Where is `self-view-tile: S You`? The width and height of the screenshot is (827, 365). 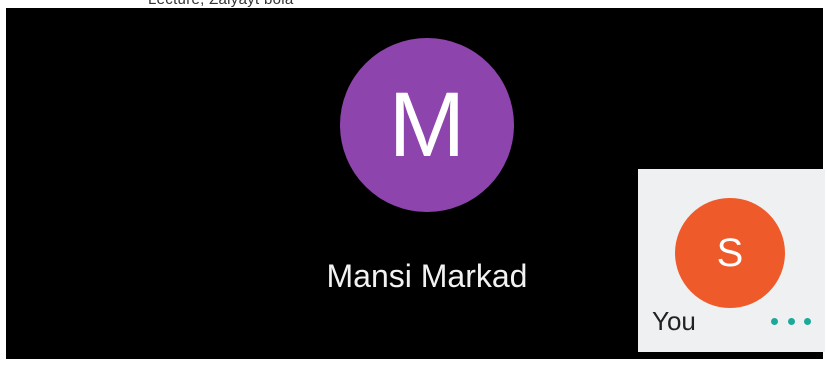 self-view-tile: S You is located at coordinates (731, 260).